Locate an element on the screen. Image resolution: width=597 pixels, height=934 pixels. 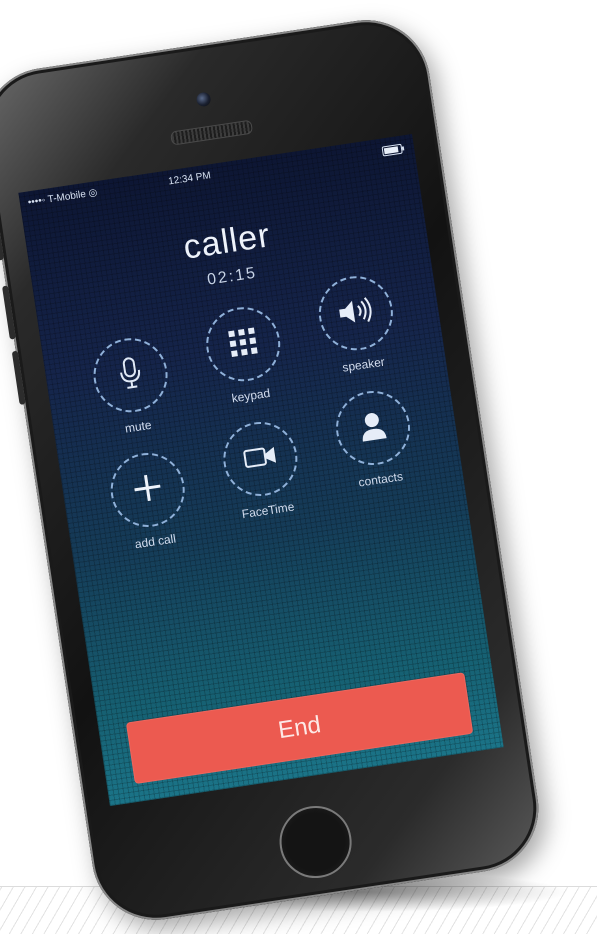
facetime-button: FaceTime is located at coordinates (261, 469).